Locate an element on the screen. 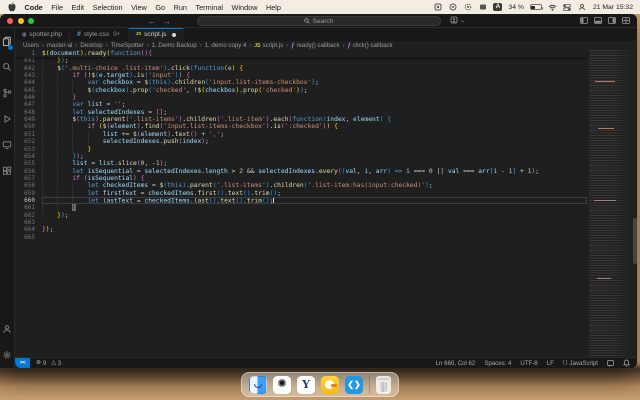  breadcrumb-item: ƒ ready() callback is located at coordinates (315, 45).